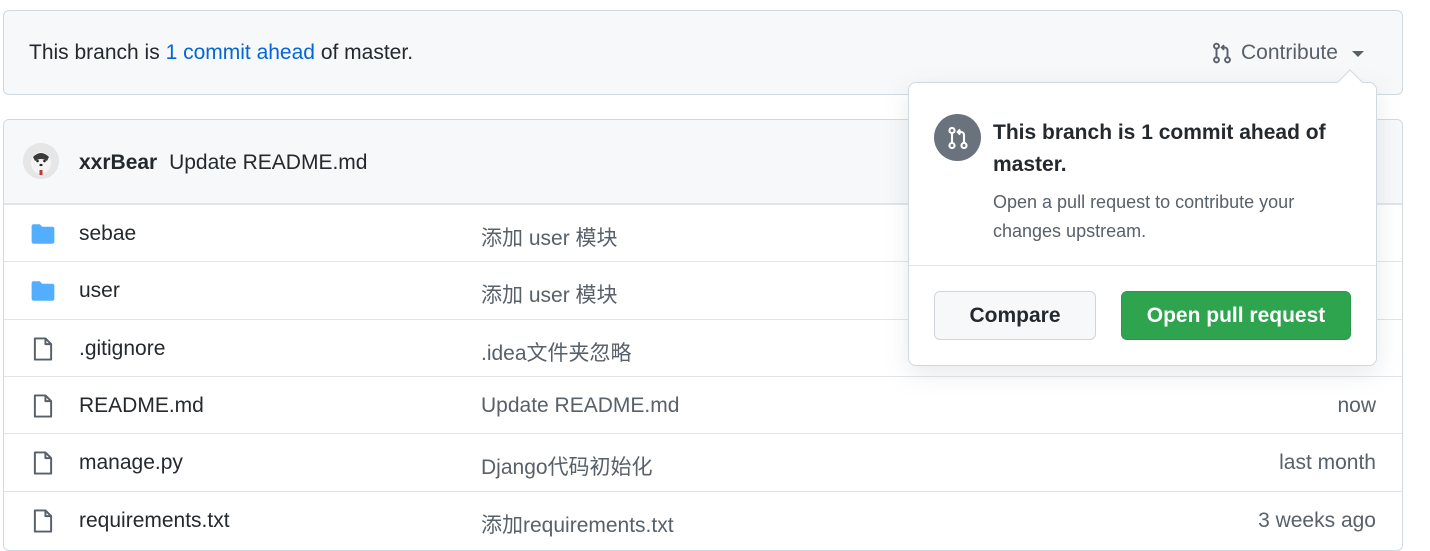 The height and width of the screenshot is (551, 1430). What do you see at coordinates (1236, 315) in the screenshot?
I see `open-pull-request-button: Open pull request` at bounding box center [1236, 315].